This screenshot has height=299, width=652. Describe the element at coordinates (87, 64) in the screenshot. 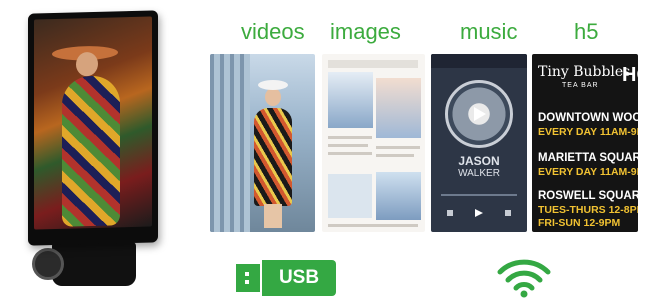

I see `screen-model-face` at that location.